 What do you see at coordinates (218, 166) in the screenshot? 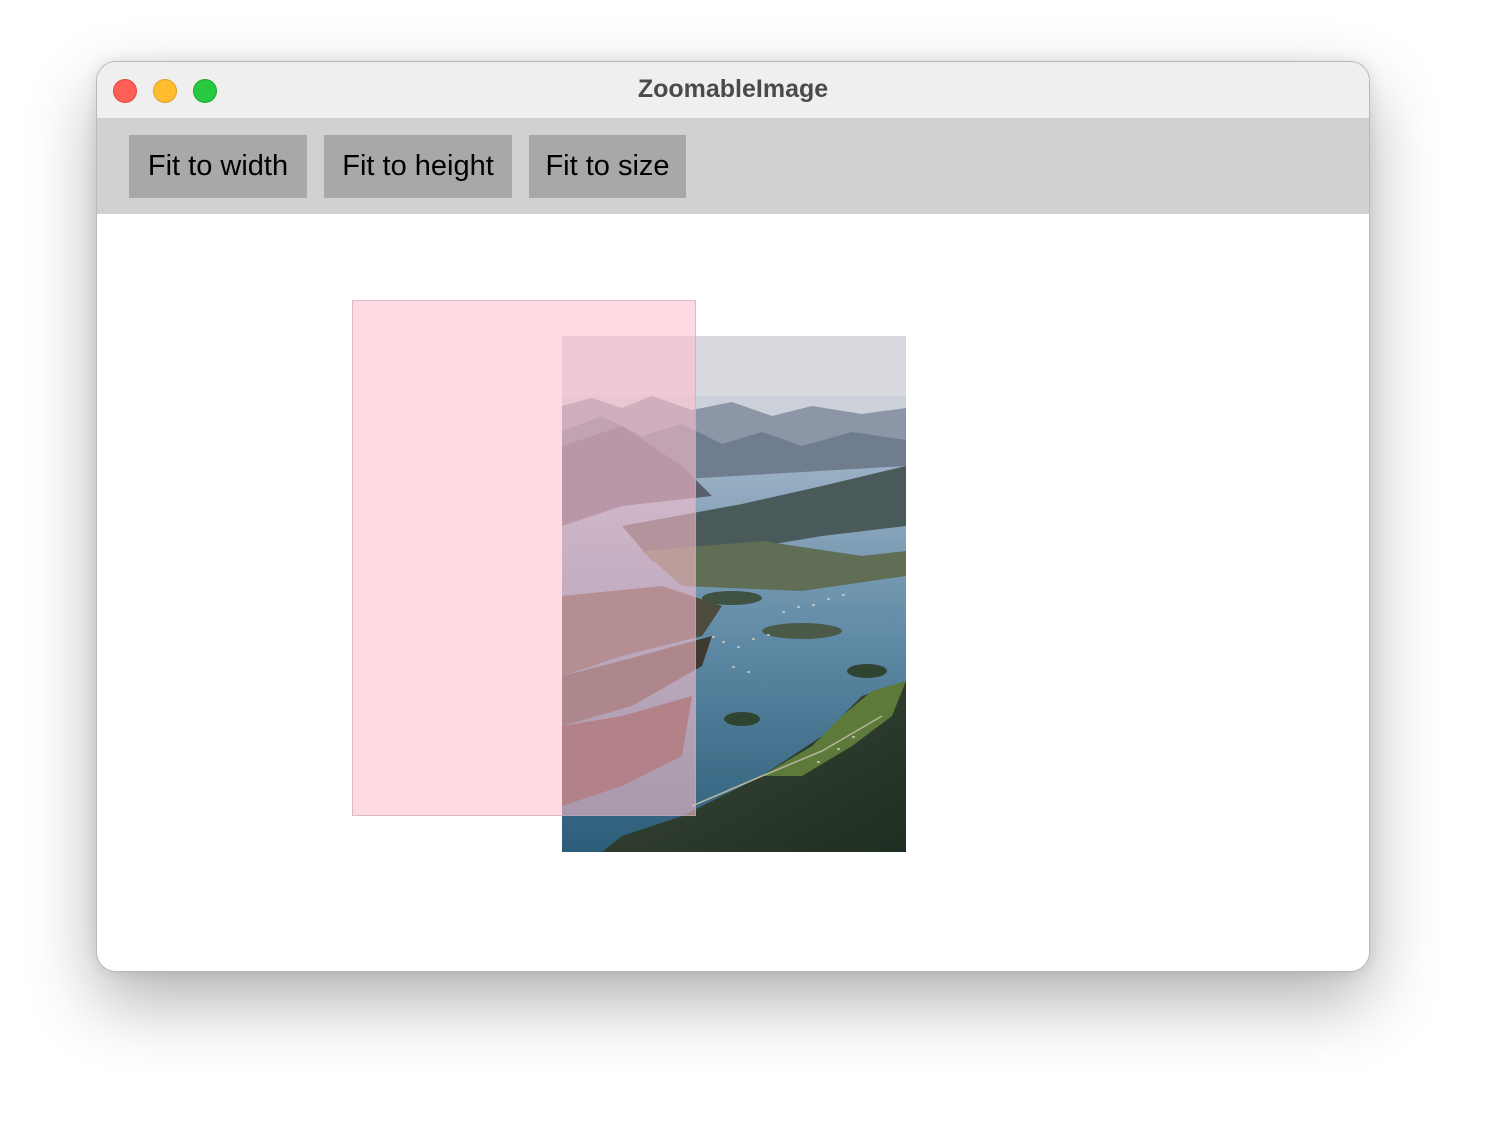
I see `fit-to-width-button: Fit to width` at bounding box center [218, 166].